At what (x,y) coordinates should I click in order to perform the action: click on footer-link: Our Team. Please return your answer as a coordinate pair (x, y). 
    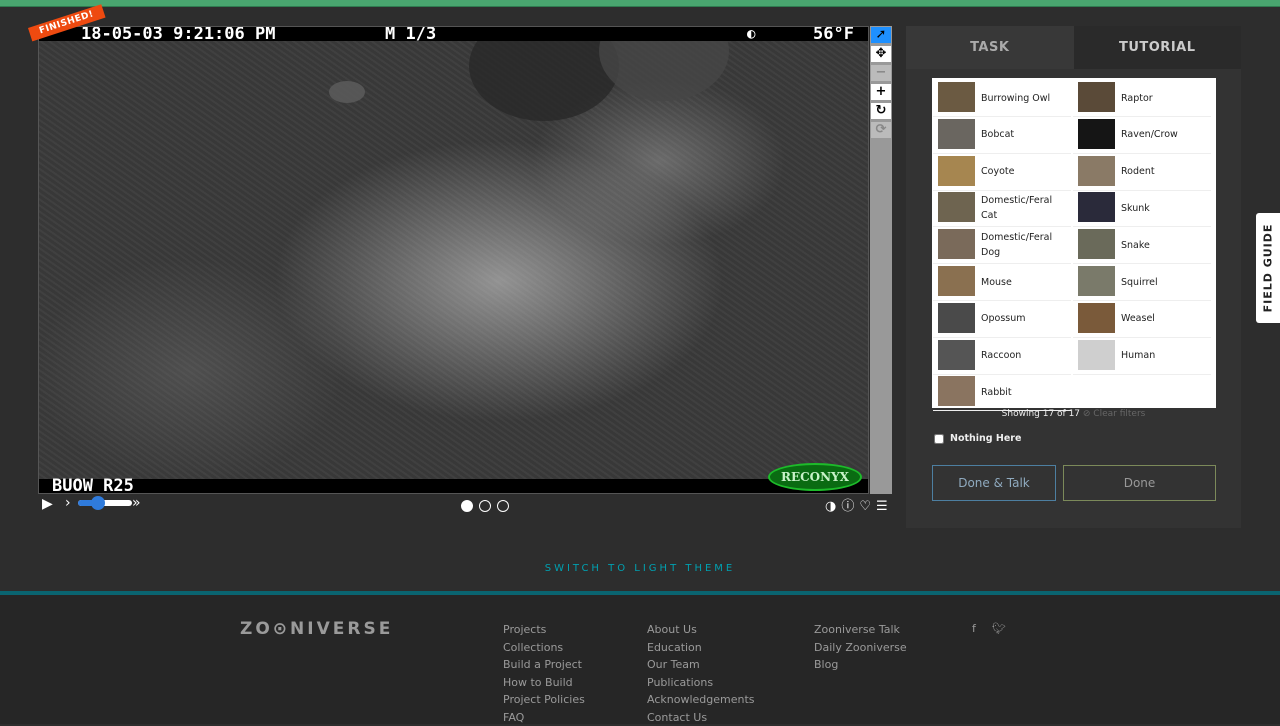
    Looking at the image, I should click on (701, 665).